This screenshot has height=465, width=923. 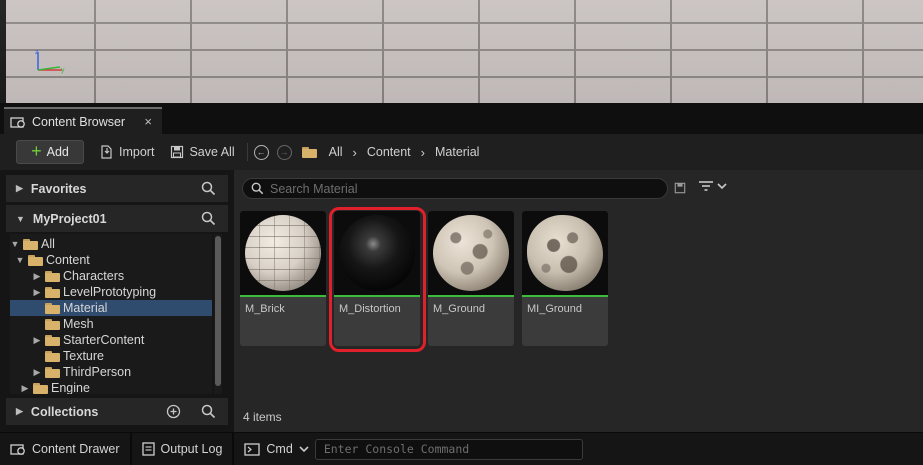 I want to click on cmd-dropdown: Cmd, so click(x=271, y=449).